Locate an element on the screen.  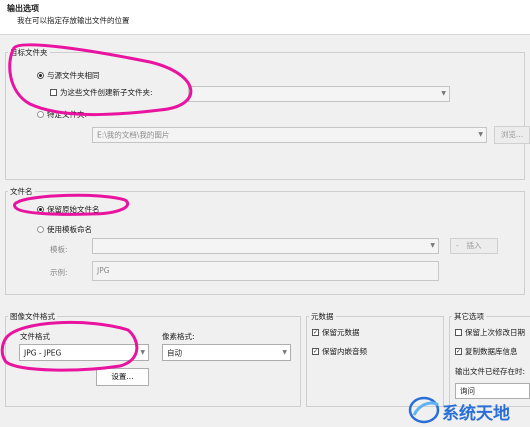
keep-original-radio is located at coordinates (40, 209).